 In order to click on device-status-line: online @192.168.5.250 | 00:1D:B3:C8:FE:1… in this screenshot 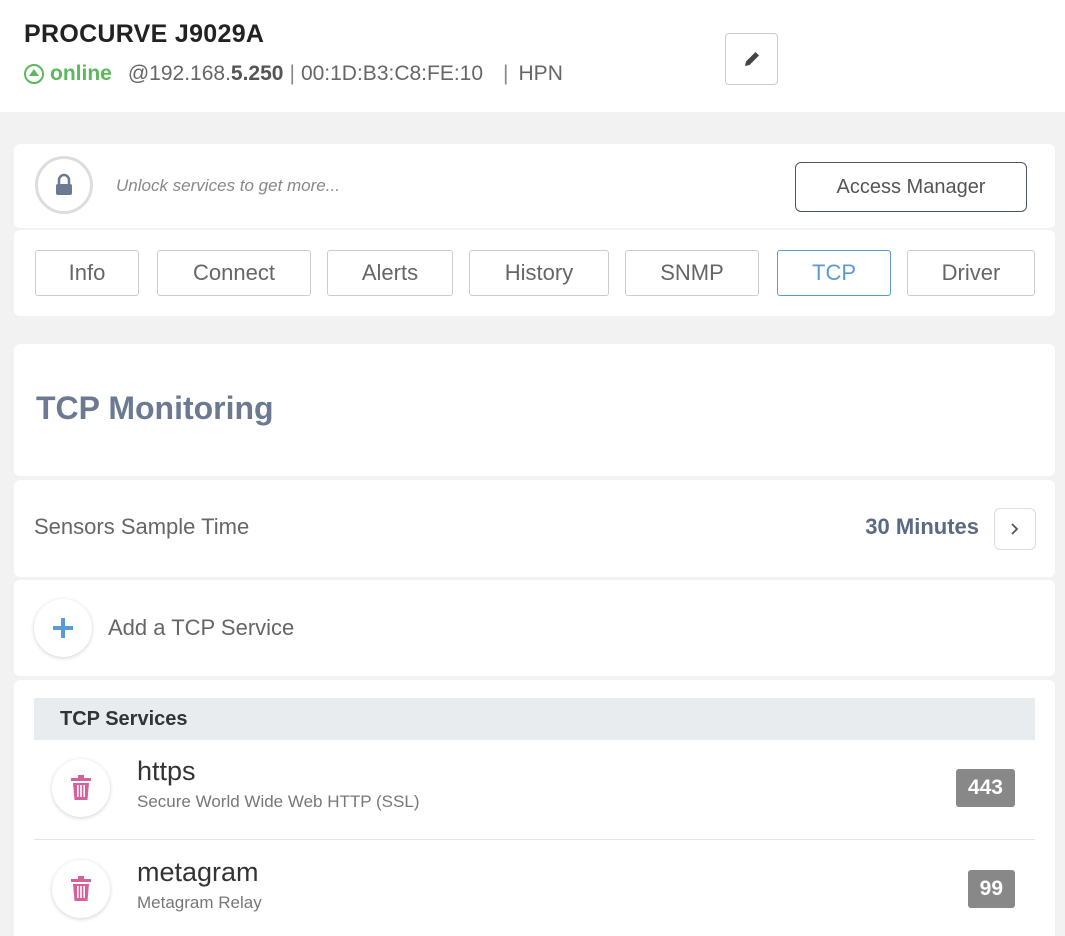, I will do `click(293, 74)`.